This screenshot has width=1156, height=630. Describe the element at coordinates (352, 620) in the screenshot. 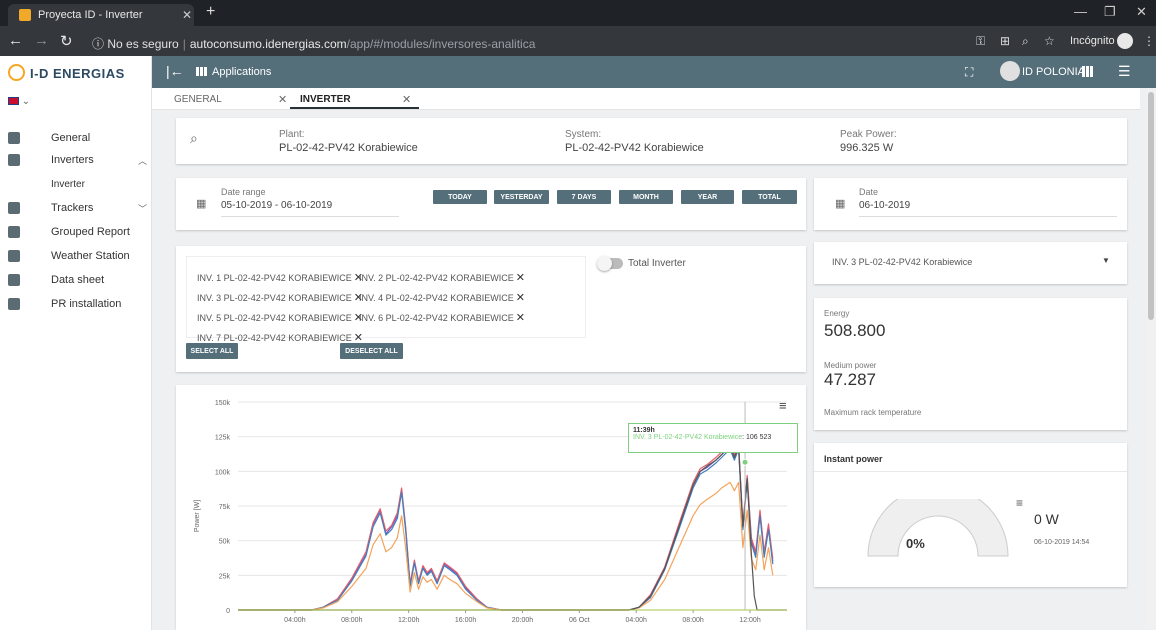

I see `x-tick-label: 08:00h` at that location.